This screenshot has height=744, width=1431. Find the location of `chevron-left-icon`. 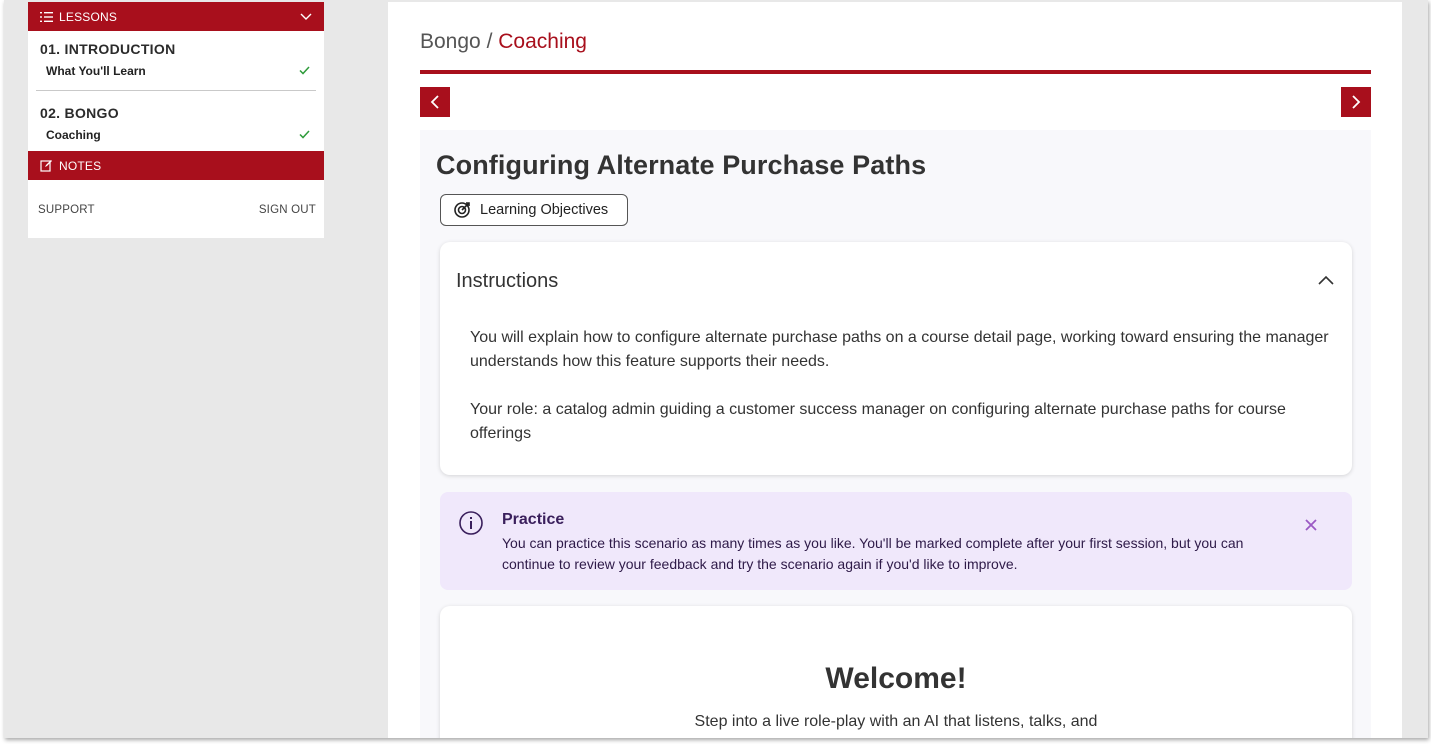

chevron-left-icon is located at coordinates (434, 102).